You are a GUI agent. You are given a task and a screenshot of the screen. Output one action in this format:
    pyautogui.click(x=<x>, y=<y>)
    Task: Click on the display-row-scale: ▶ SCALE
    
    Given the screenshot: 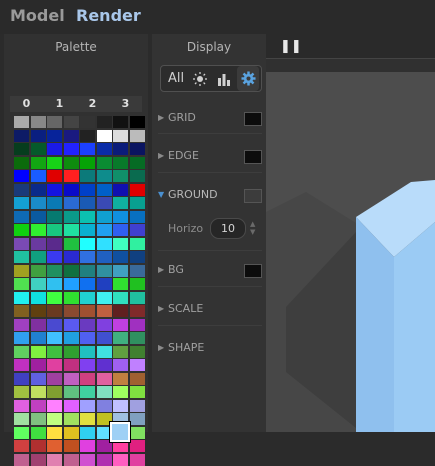 What is the action you would take?
    pyautogui.click(x=209, y=309)
    